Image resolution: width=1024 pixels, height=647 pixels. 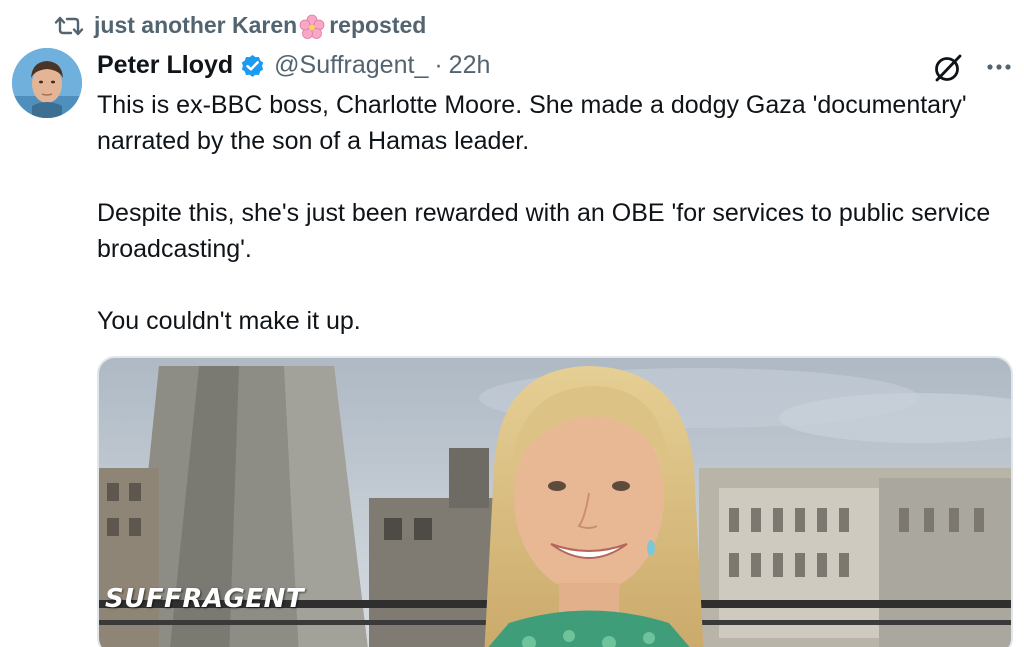 What do you see at coordinates (948, 68) in the screenshot?
I see `grok-icon` at bounding box center [948, 68].